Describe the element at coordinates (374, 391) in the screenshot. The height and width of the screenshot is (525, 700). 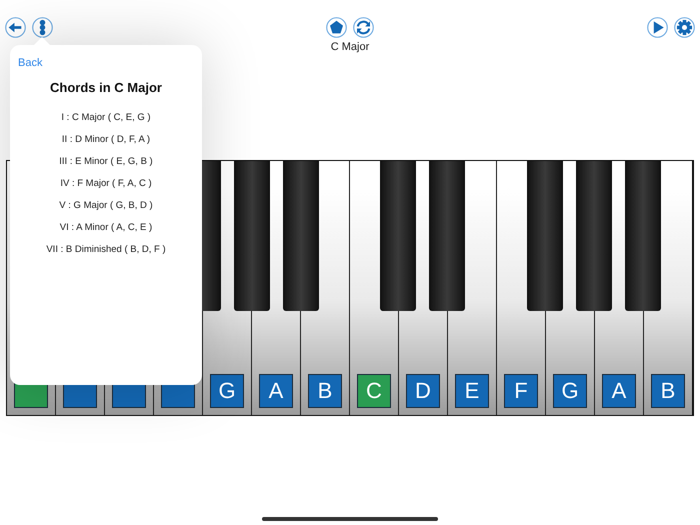
I see `note-label: C` at that location.